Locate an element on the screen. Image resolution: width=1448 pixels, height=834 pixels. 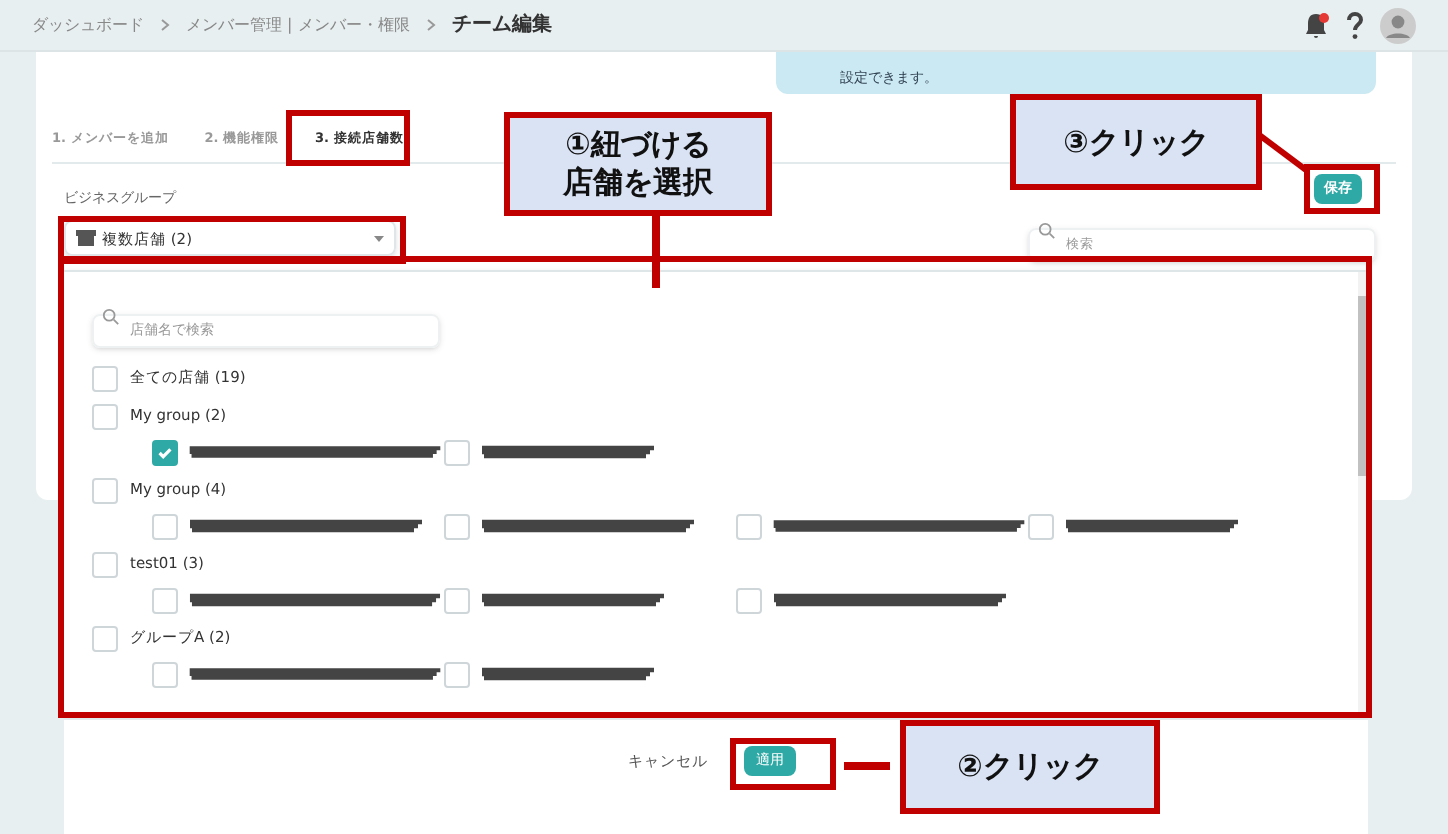
store-icon is located at coordinates (86, 238).